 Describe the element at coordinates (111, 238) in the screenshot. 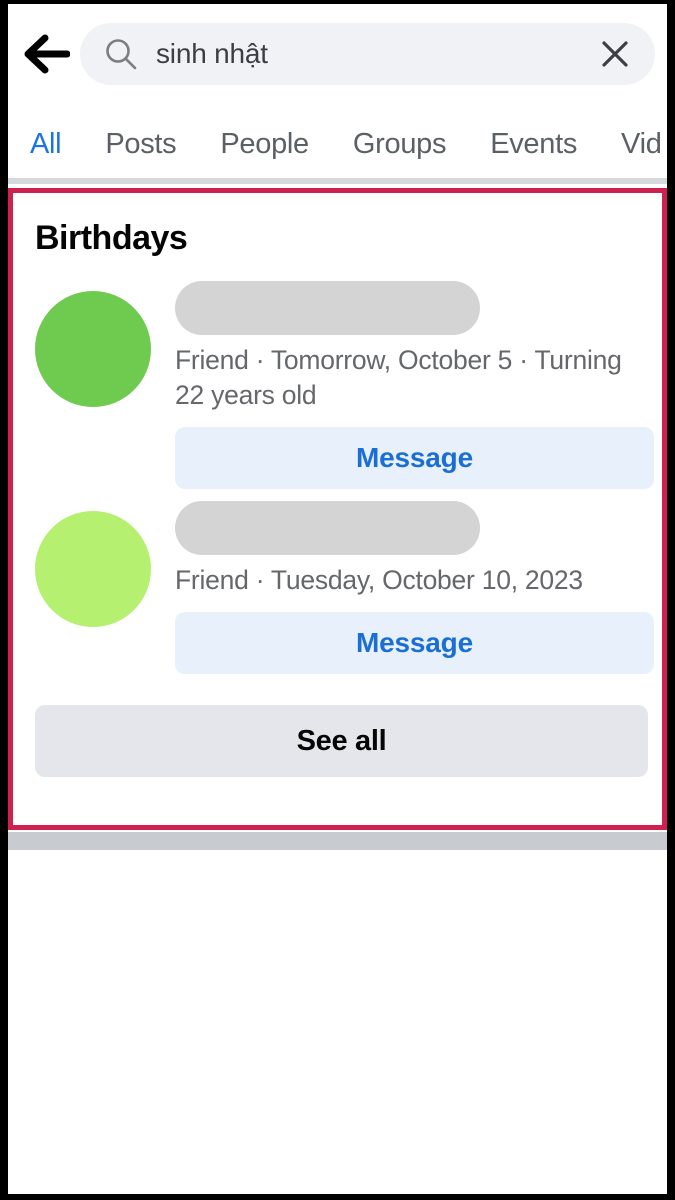

I see `page-title: Birthdays` at that location.